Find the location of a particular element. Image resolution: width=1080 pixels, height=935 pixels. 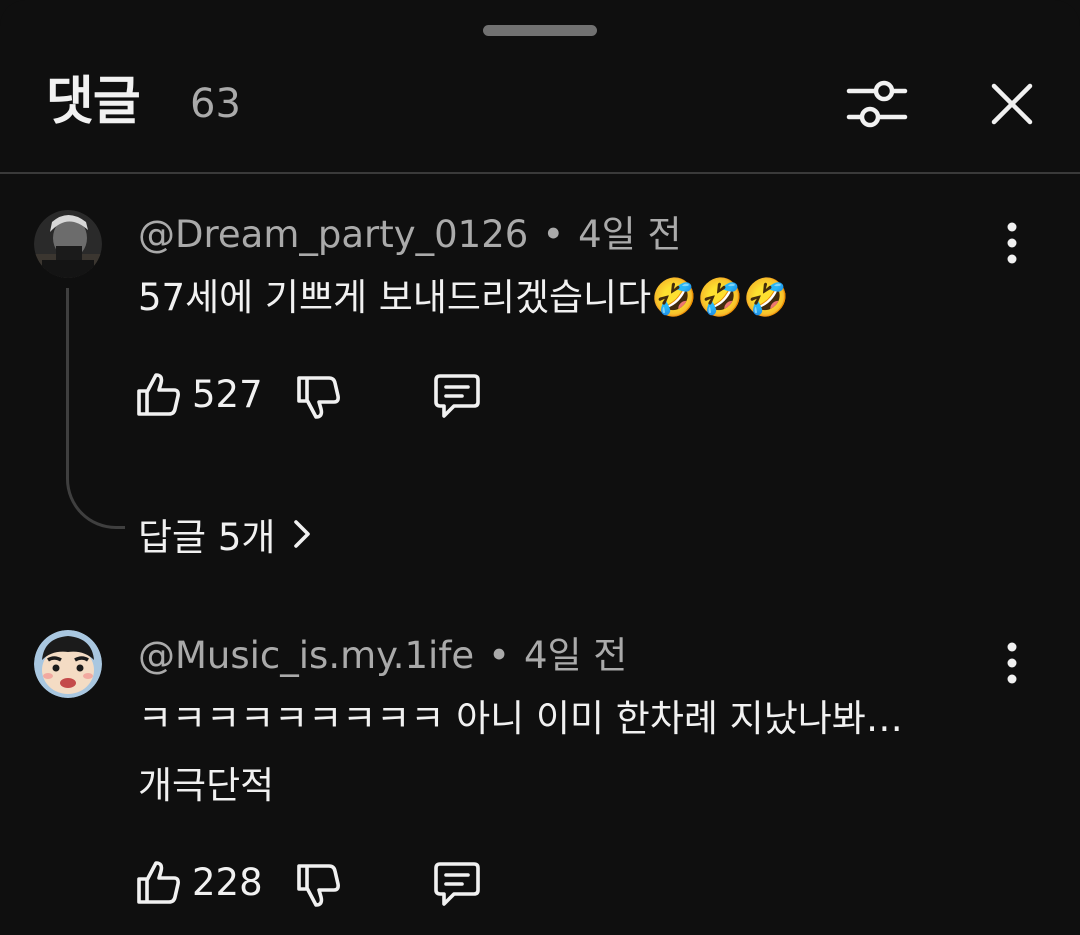

sliders-icon is located at coordinates (877, 104).